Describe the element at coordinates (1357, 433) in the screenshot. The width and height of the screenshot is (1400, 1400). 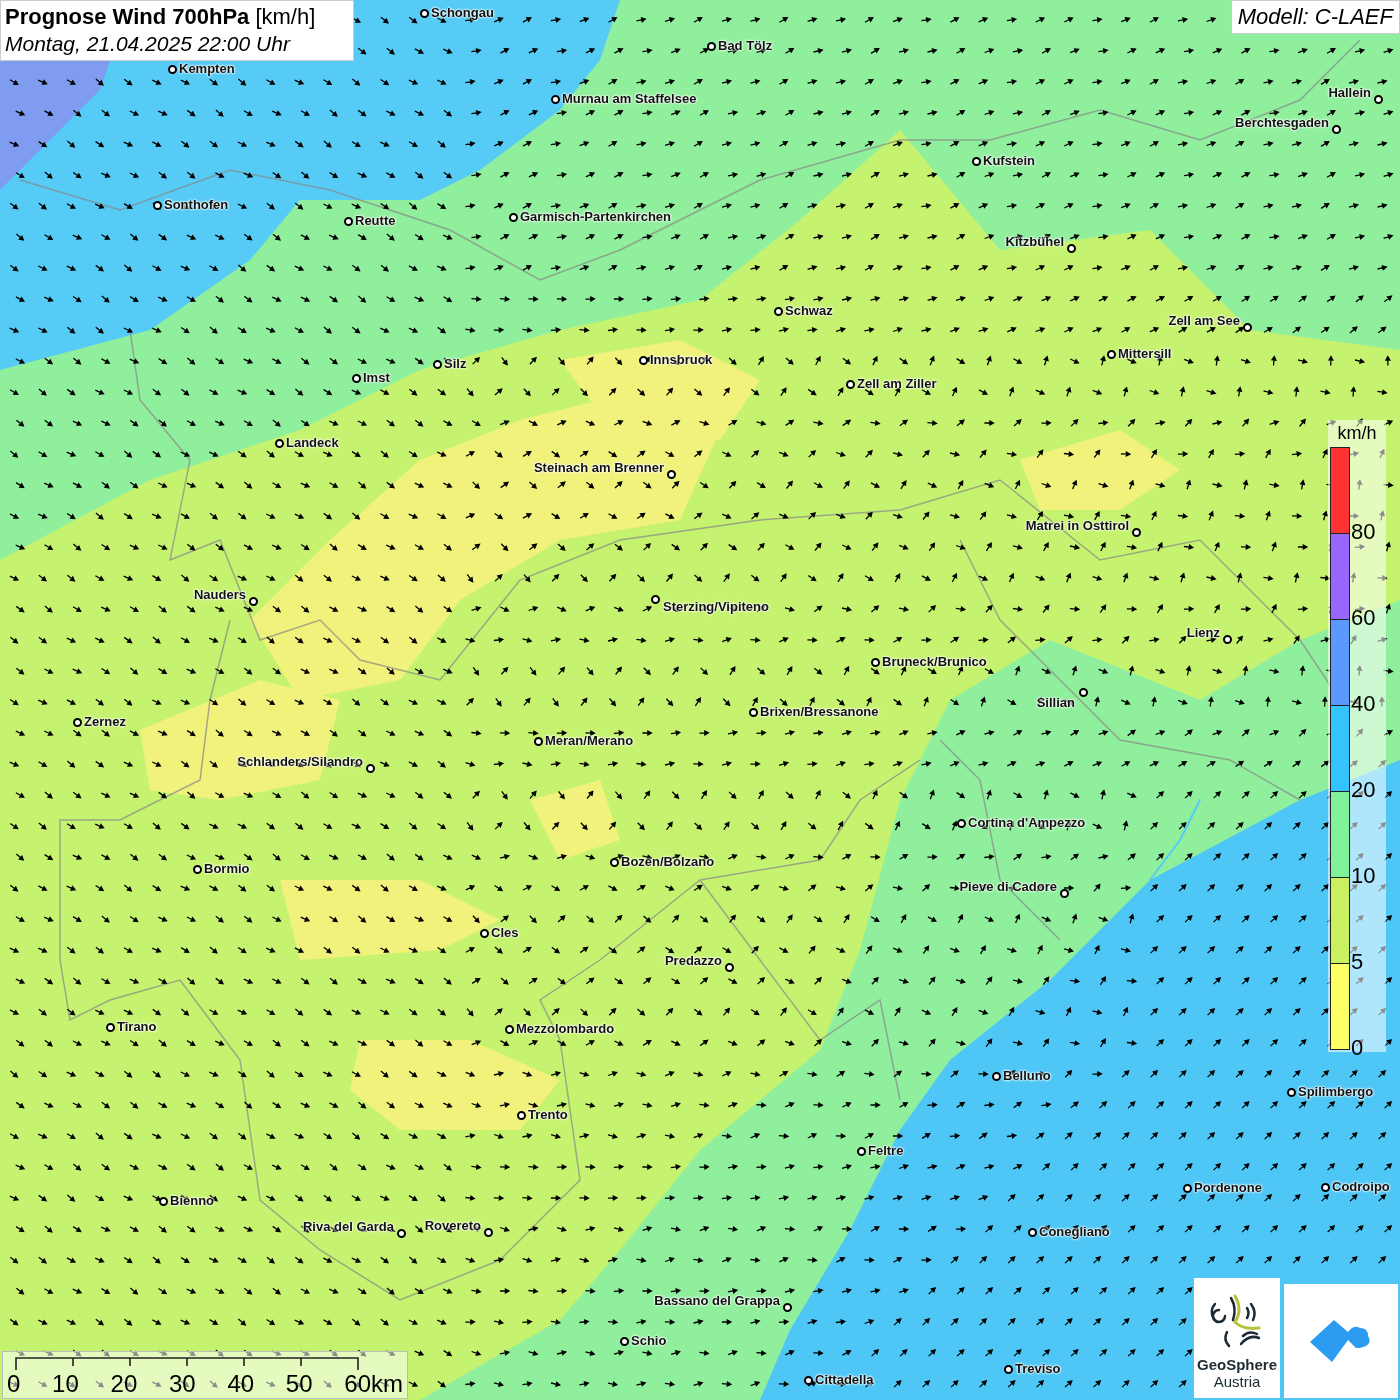
I see `legend-unit: km/h` at that location.